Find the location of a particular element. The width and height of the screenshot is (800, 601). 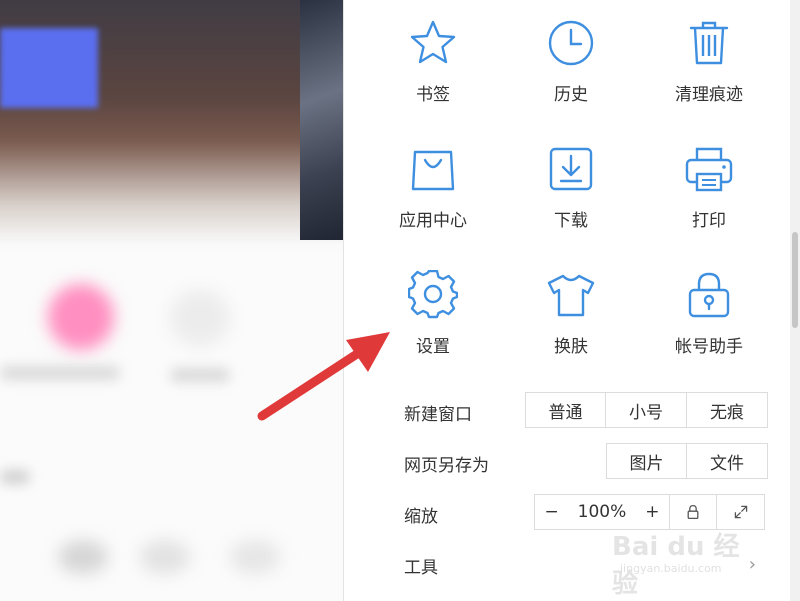

print-button: 打印 is located at coordinates (709, 196).